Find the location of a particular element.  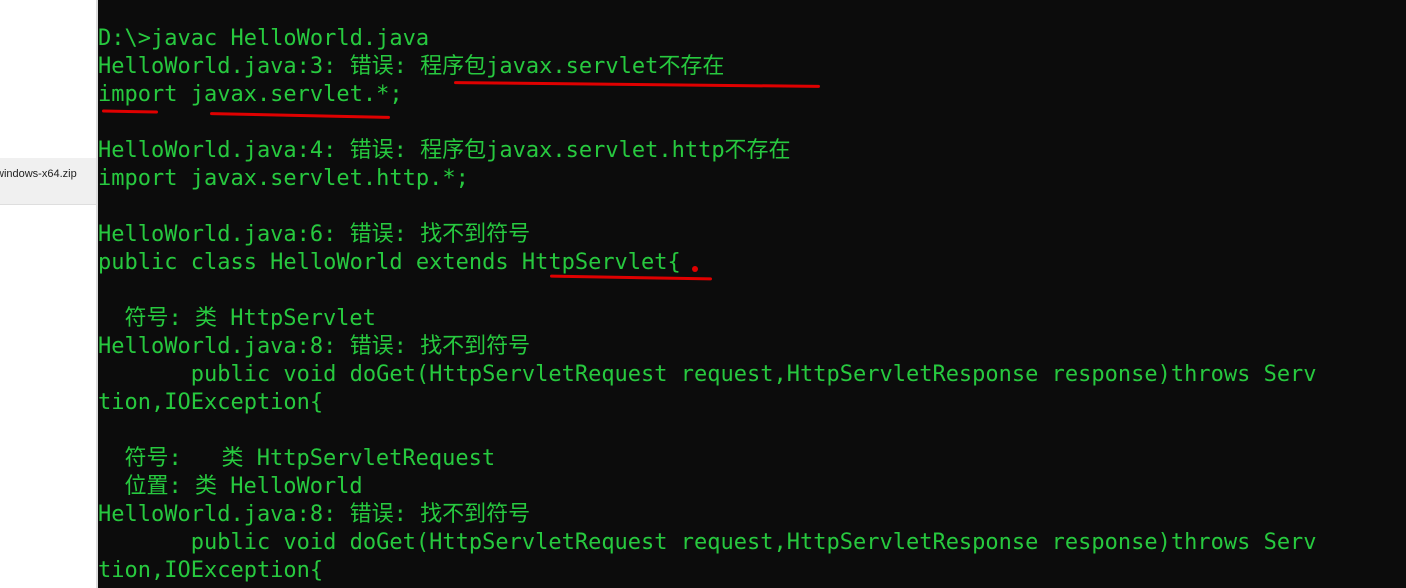

file-name-label: windows-x64.zip is located at coordinates (38, 174).